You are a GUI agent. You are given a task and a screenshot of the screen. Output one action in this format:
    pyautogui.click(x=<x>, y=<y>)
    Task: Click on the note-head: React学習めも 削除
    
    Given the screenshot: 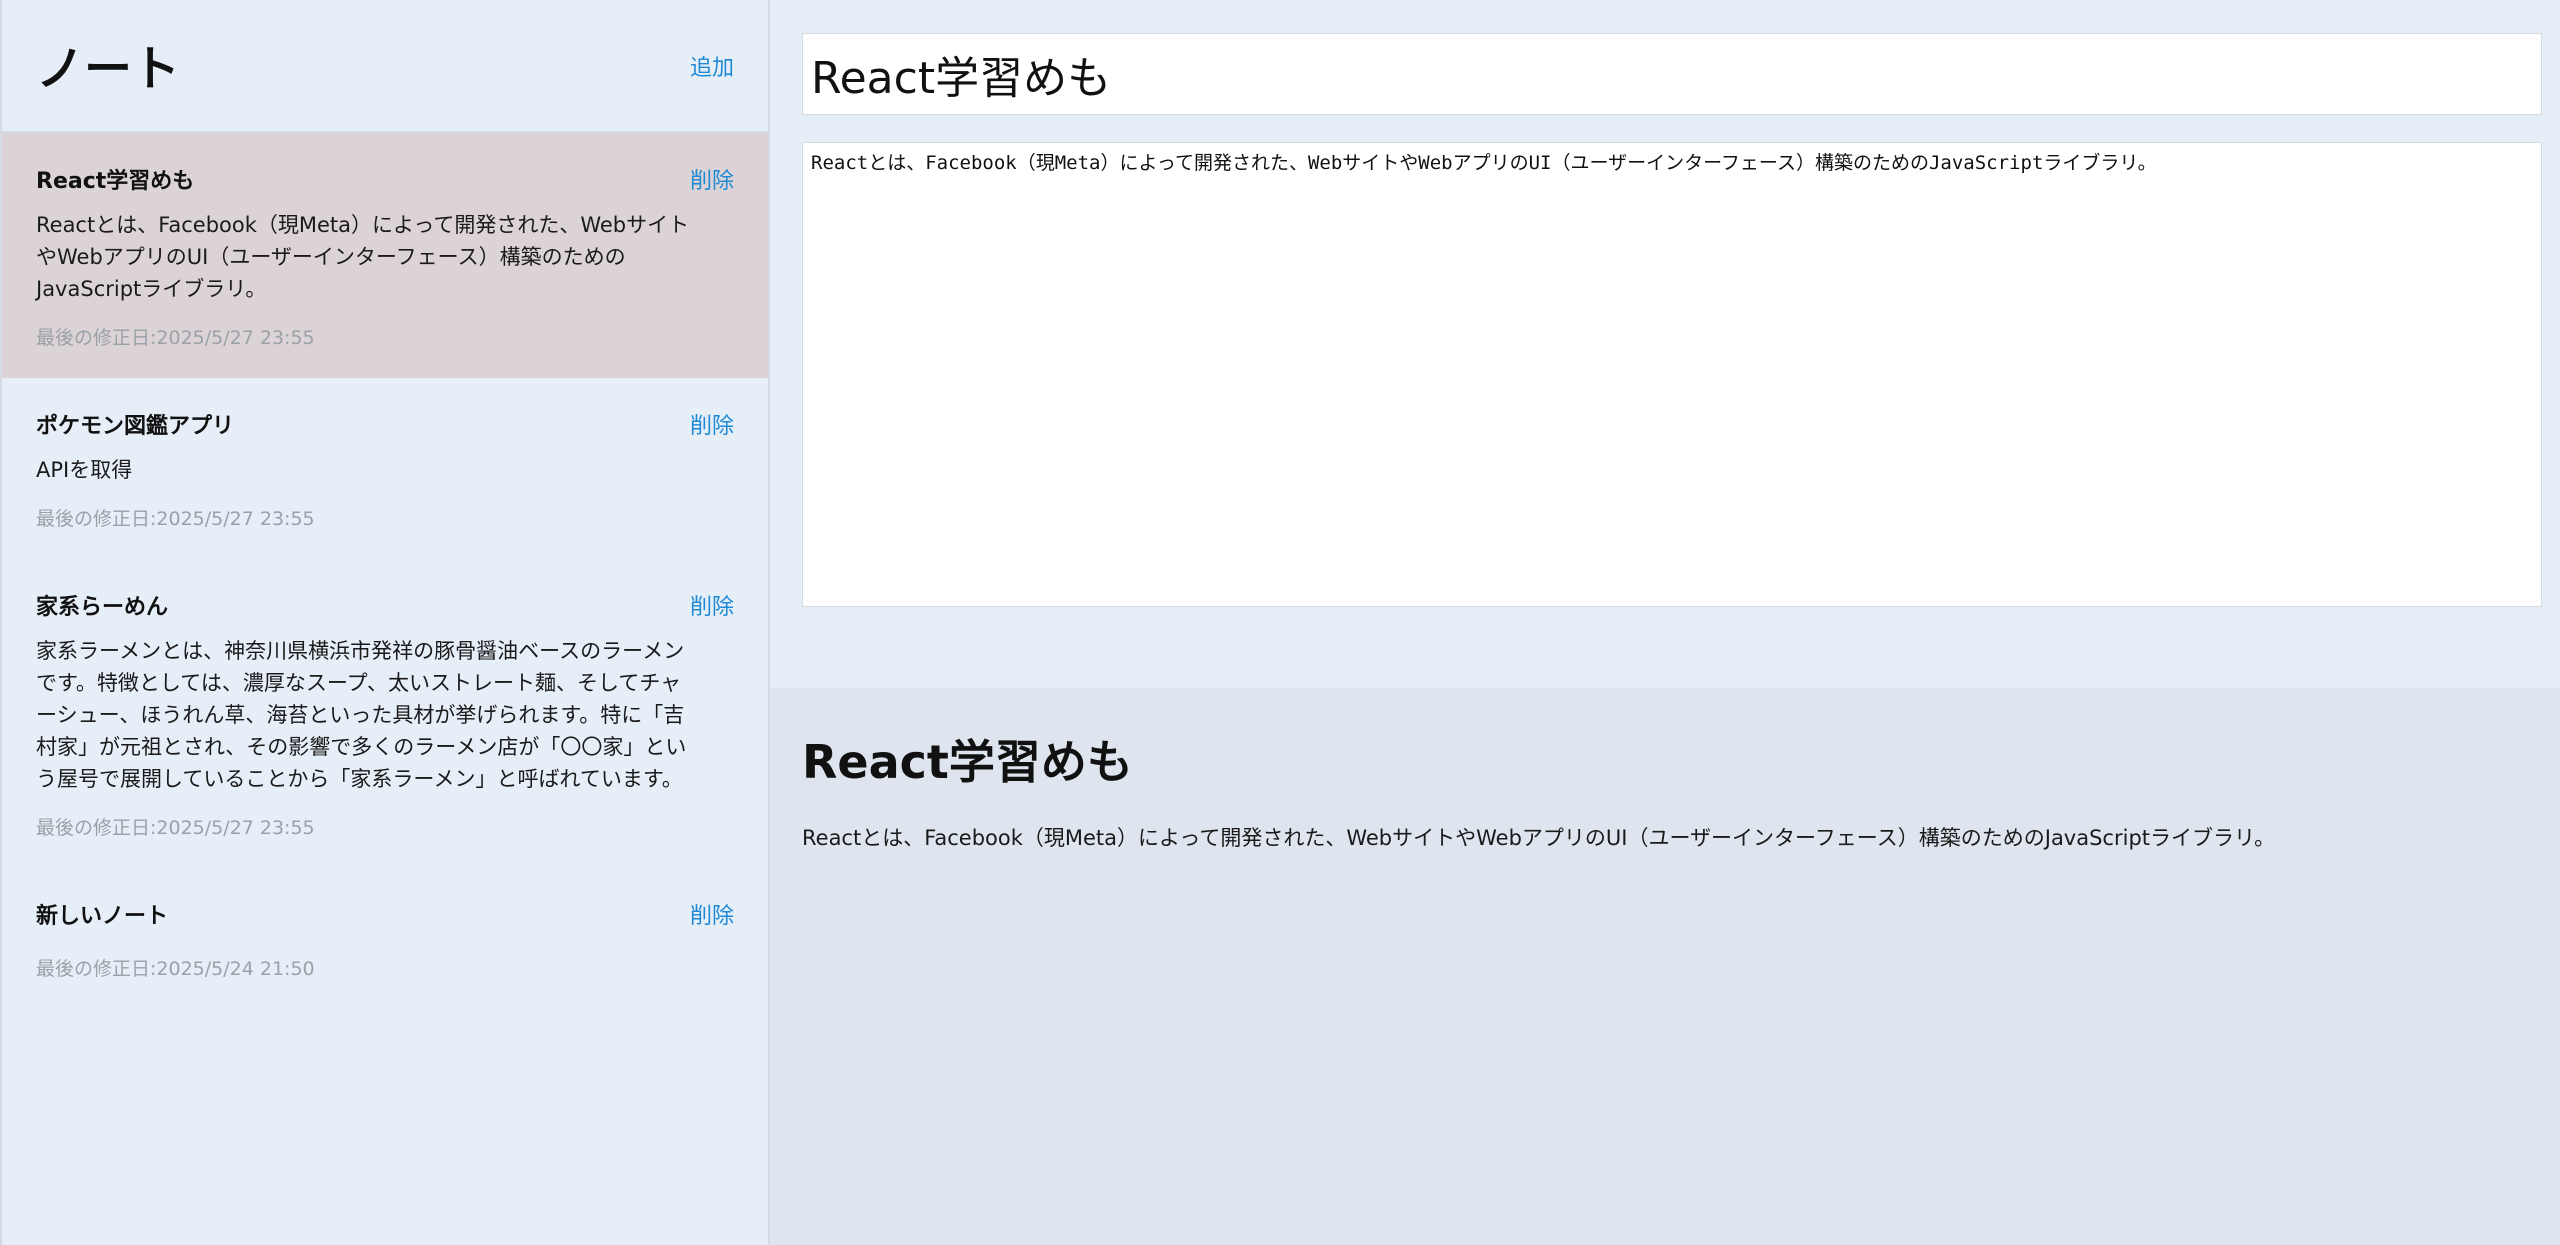 What is the action you would take?
    pyautogui.click(x=385, y=179)
    